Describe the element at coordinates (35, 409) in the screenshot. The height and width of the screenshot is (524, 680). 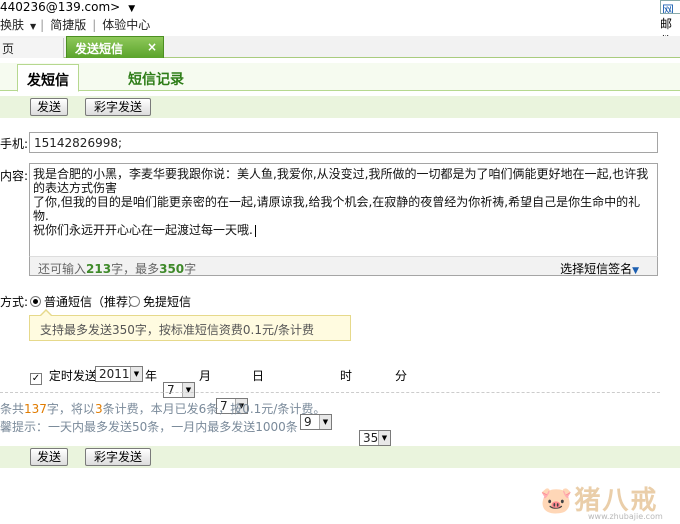
I see `billing-chars: 137` at that location.